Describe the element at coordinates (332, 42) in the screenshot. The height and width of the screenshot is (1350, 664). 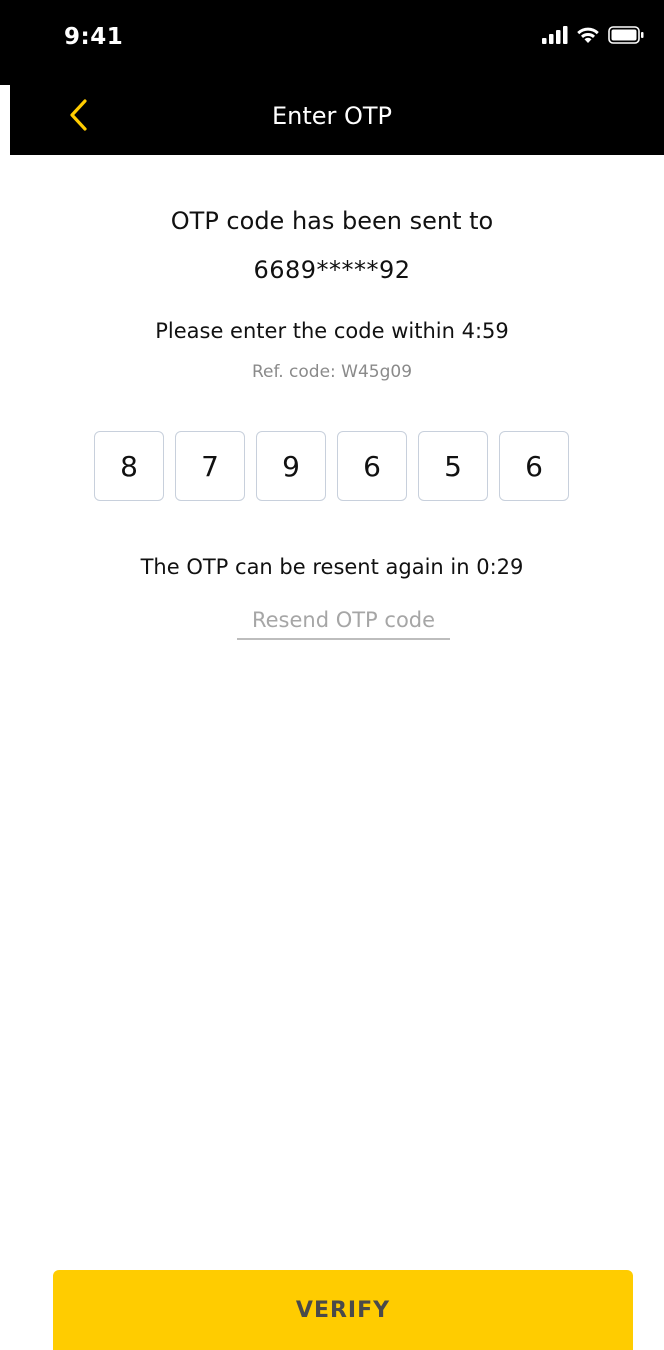
I see `status-bar: 9:41` at that location.